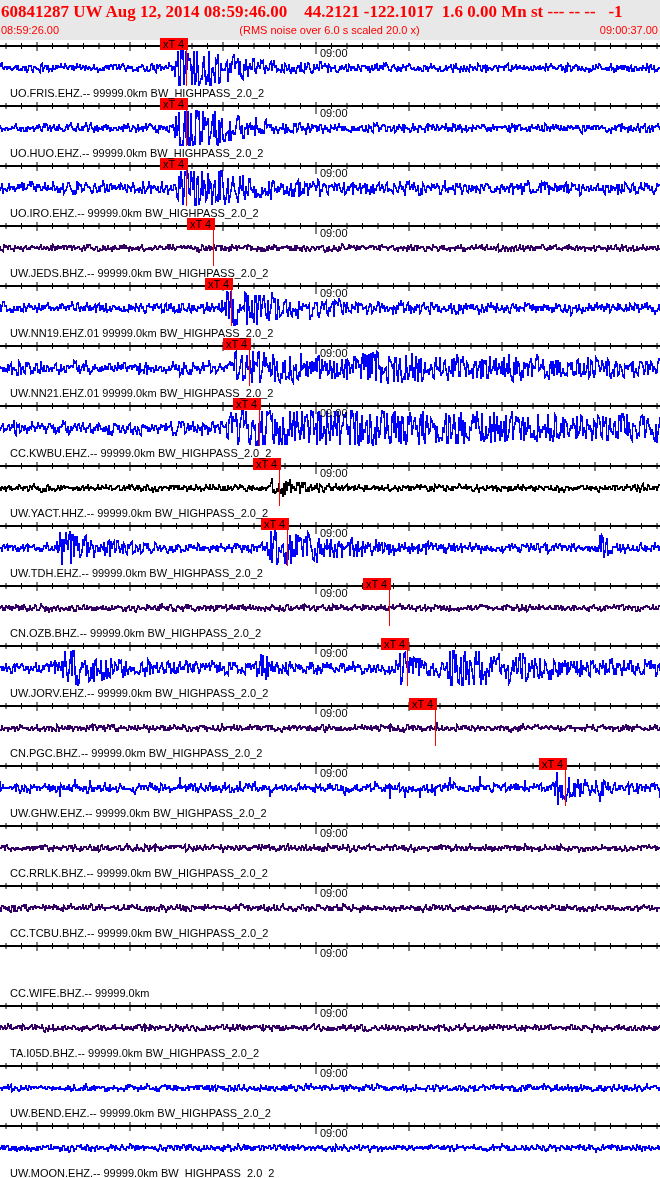 Image resolution: width=660 pixels, height=1178 pixels. Describe the element at coordinates (136, 573) in the screenshot. I see `station-label: UW.TDH.EHZ.-- 99999.0km BW_HIGHPASS_2.0_2` at that location.